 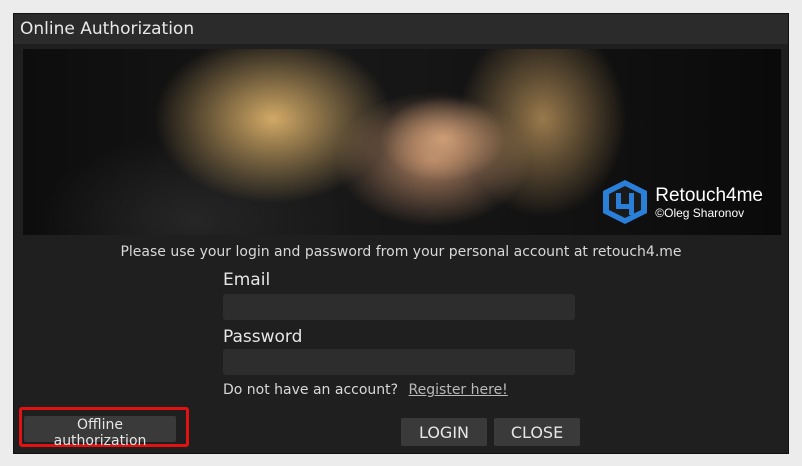 I want to click on password-field, so click(x=399, y=362).